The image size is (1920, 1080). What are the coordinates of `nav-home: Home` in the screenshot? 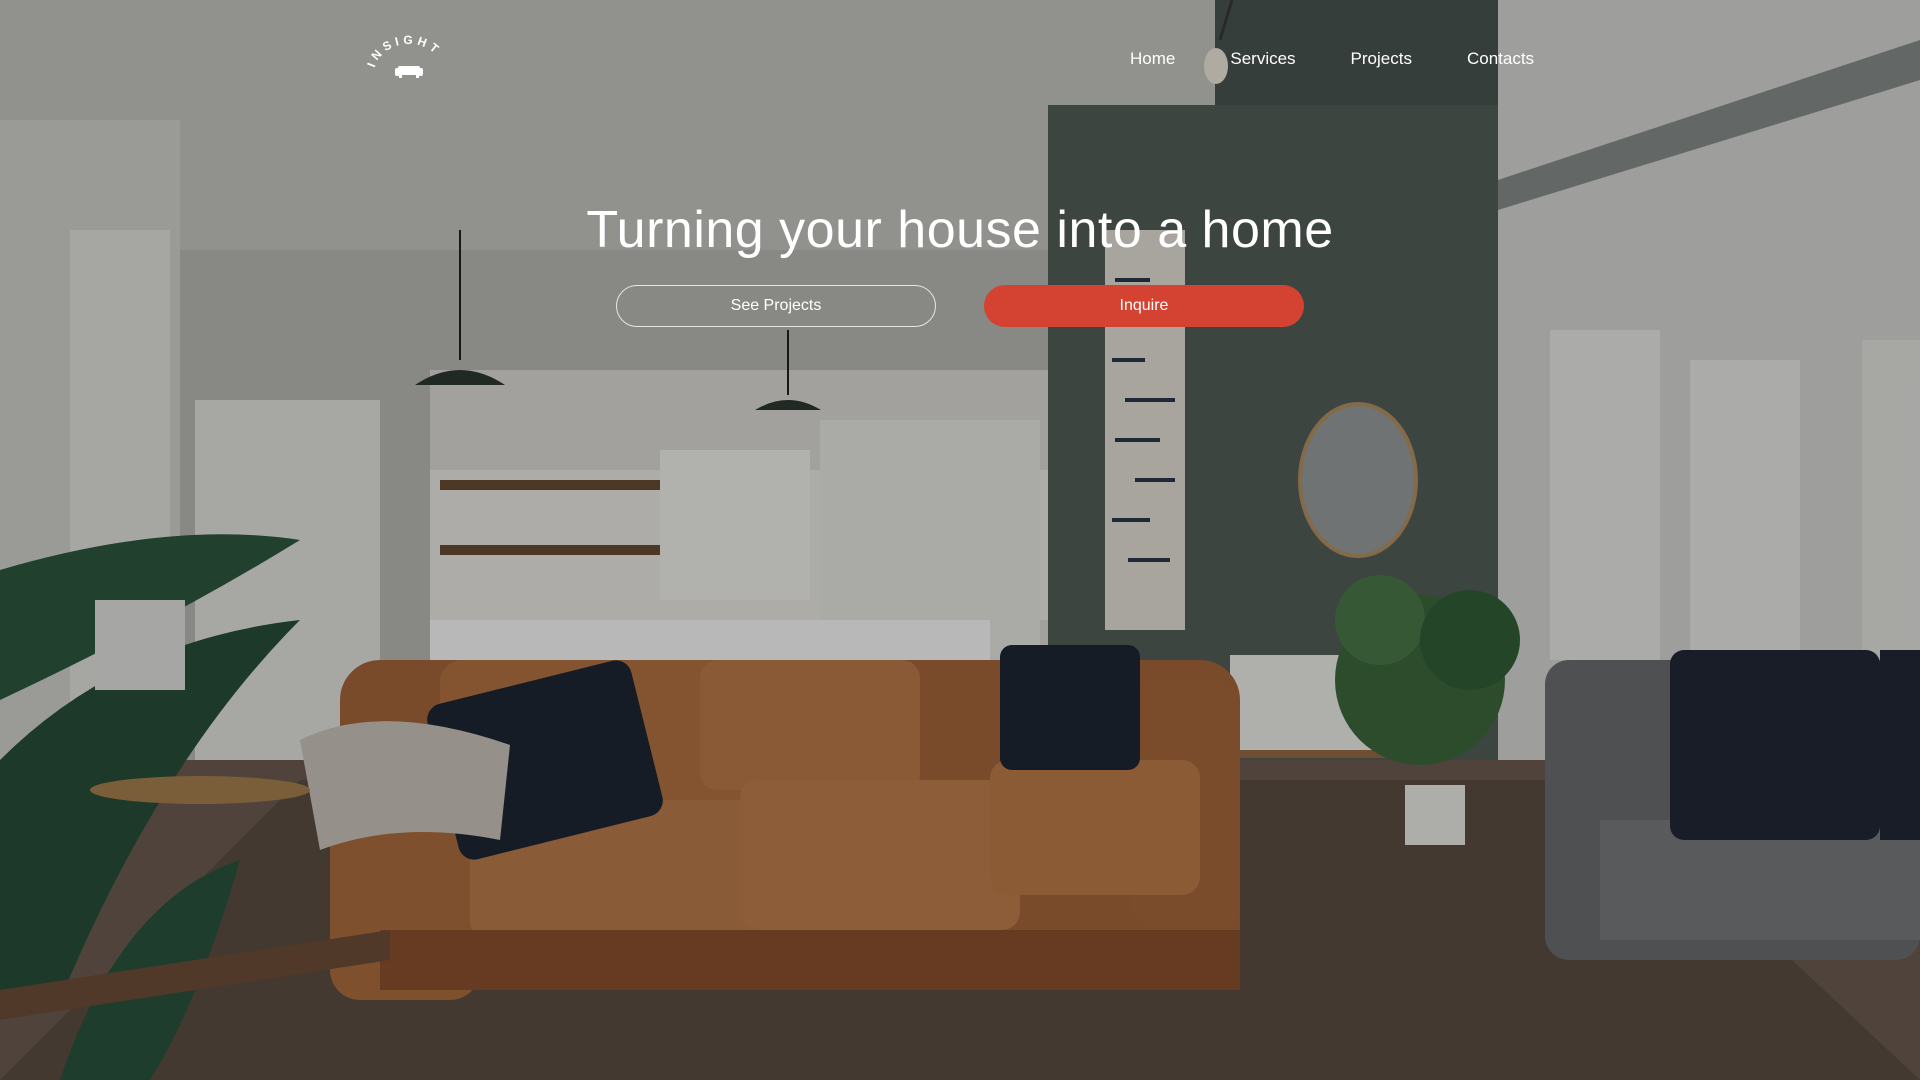 It's located at (1152, 59).